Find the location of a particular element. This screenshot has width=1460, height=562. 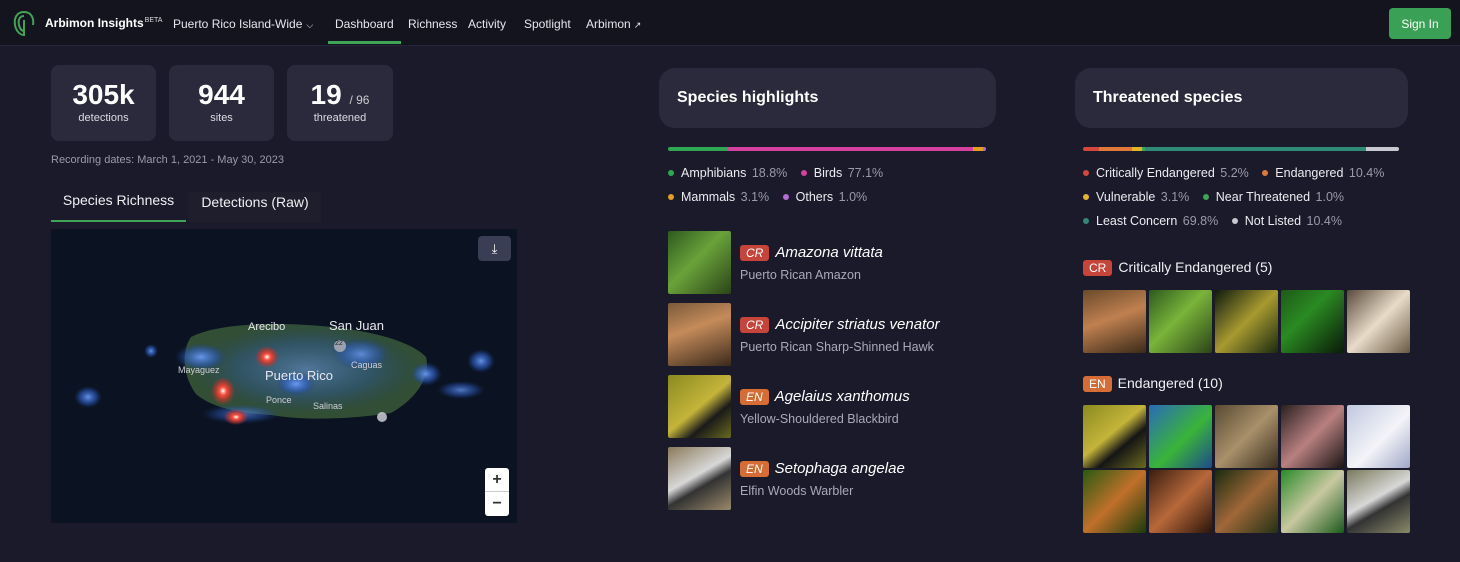

nav-spotlight: Spotlight is located at coordinates (547, 24).